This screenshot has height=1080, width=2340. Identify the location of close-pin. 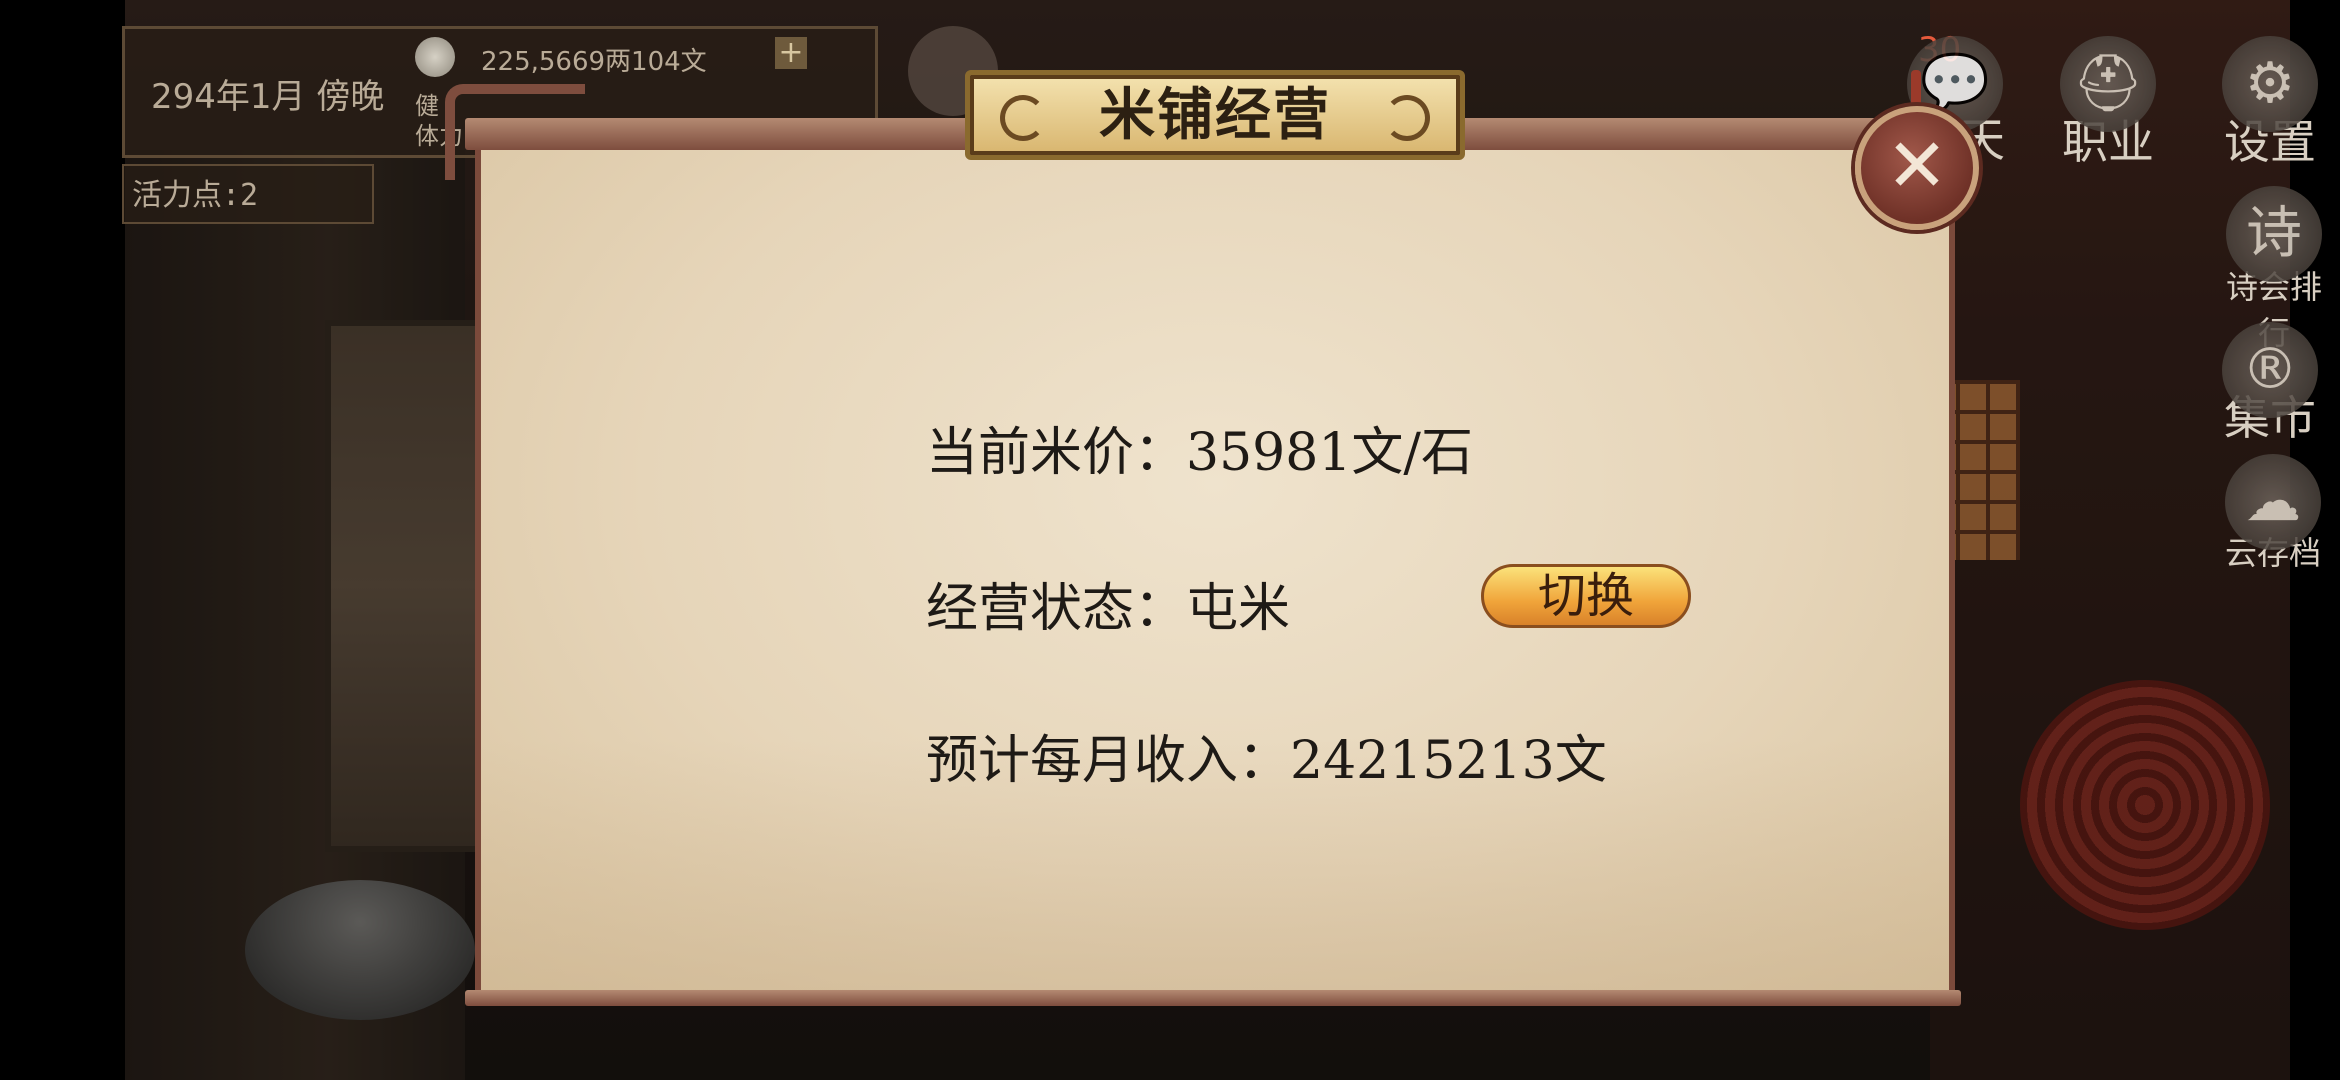
(1916, 88).